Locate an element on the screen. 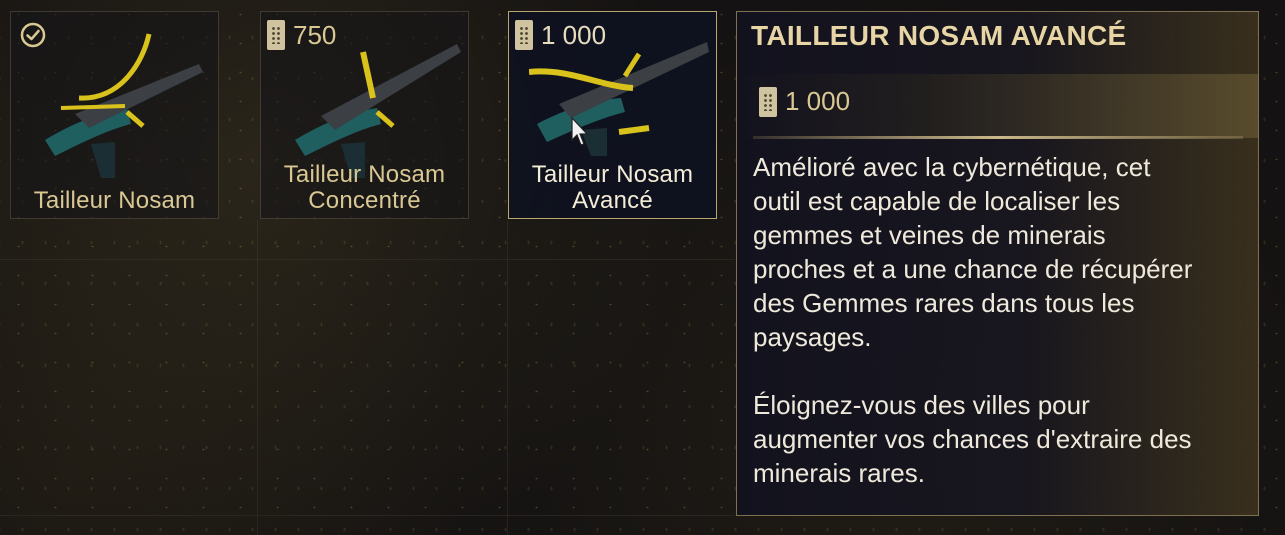 The height and width of the screenshot is (535, 1285). detail-price: 1 000 is located at coordinates (804, 101).